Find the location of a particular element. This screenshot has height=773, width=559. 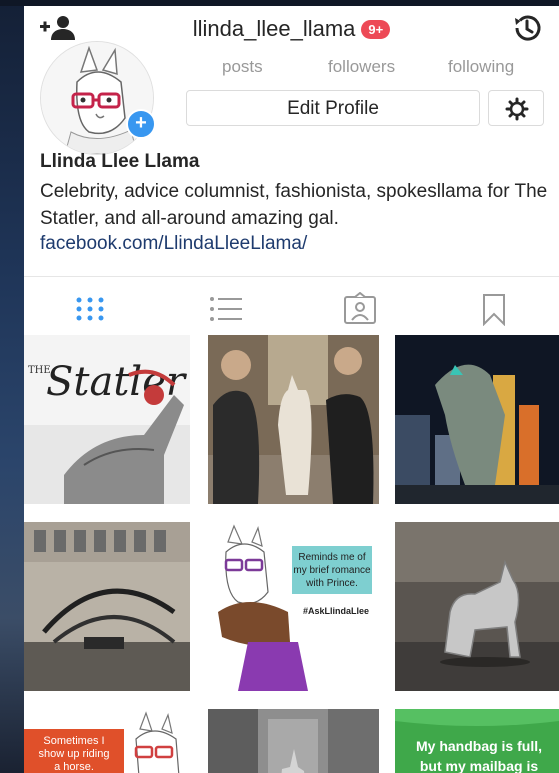

tagged-photos-icon is located at coordinates (360, 308).